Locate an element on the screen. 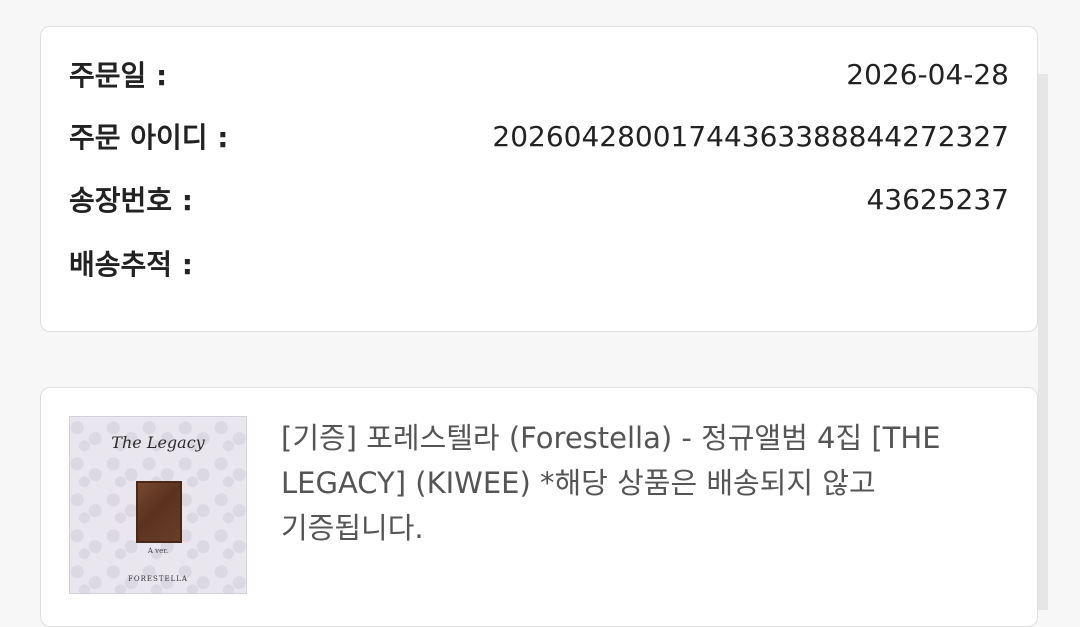  invoice-number-value: 43625237 is located at coordinates (937, 199).